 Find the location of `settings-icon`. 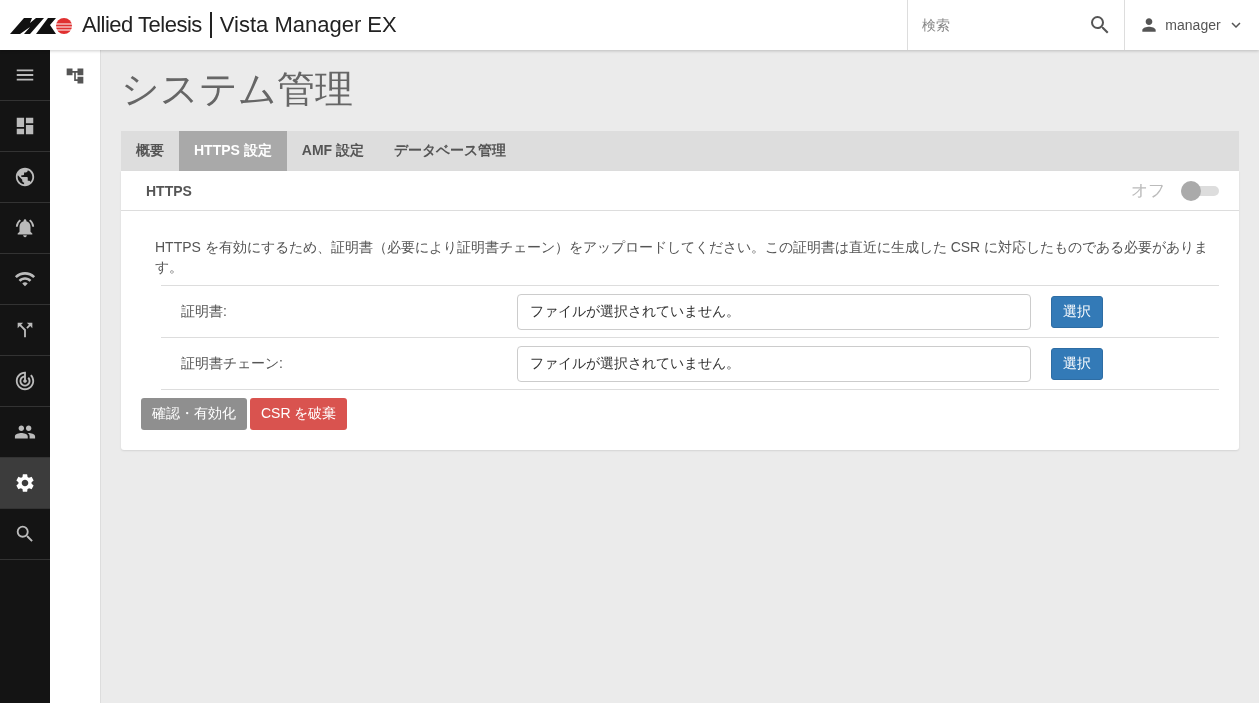

settings-icon is located at coordinates (25, 483).